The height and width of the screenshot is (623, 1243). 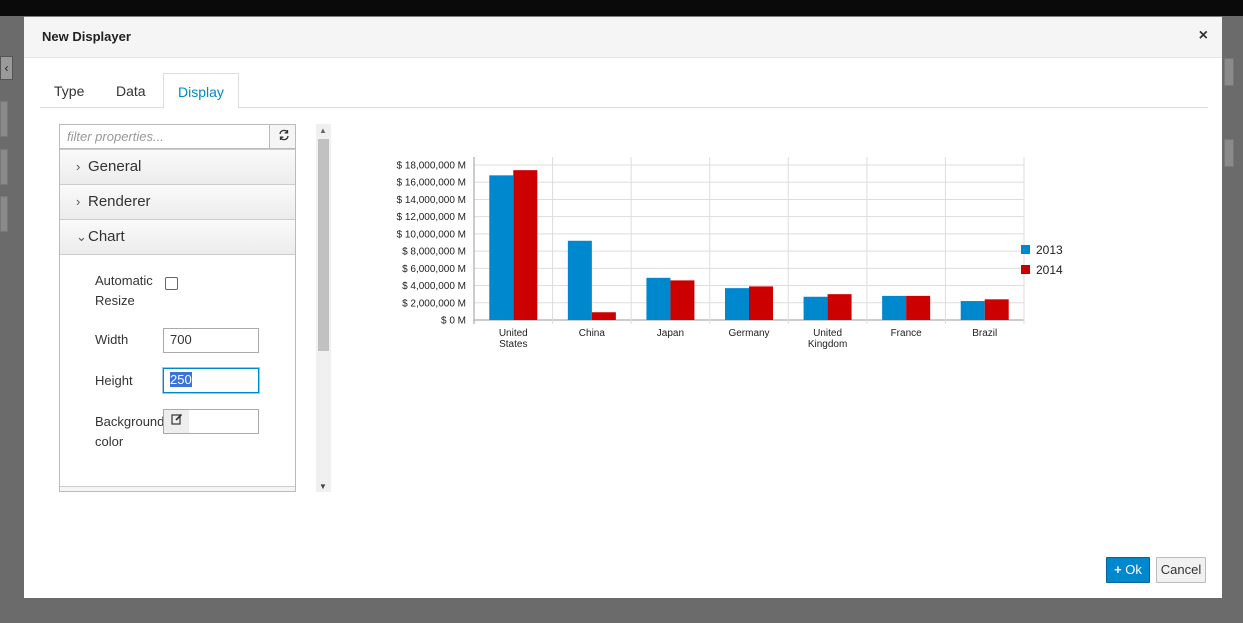 What do you see at coordinates (323, 486) in the screenshot?
I see `scroll-down-icon: ▼` at bounding box center [323, 486].